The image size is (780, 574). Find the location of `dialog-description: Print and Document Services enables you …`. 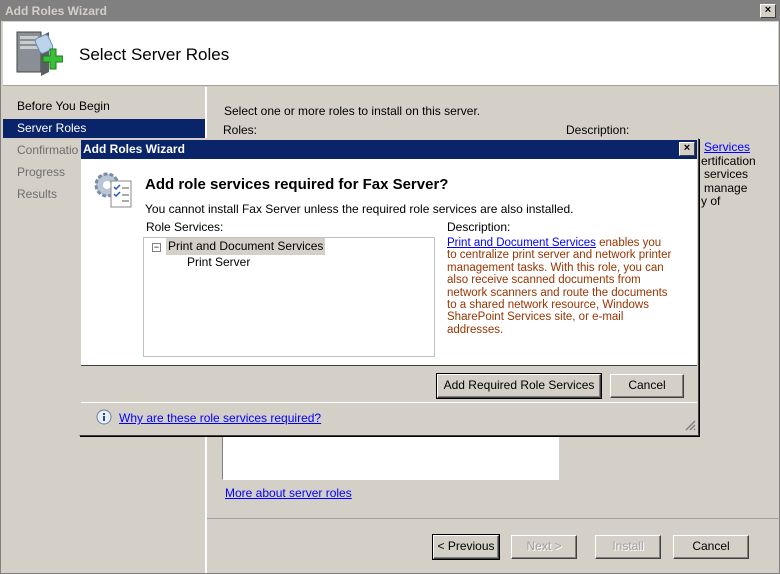

dialog-description: Print and Document Services enables you … is located at coordinates (559, 286).